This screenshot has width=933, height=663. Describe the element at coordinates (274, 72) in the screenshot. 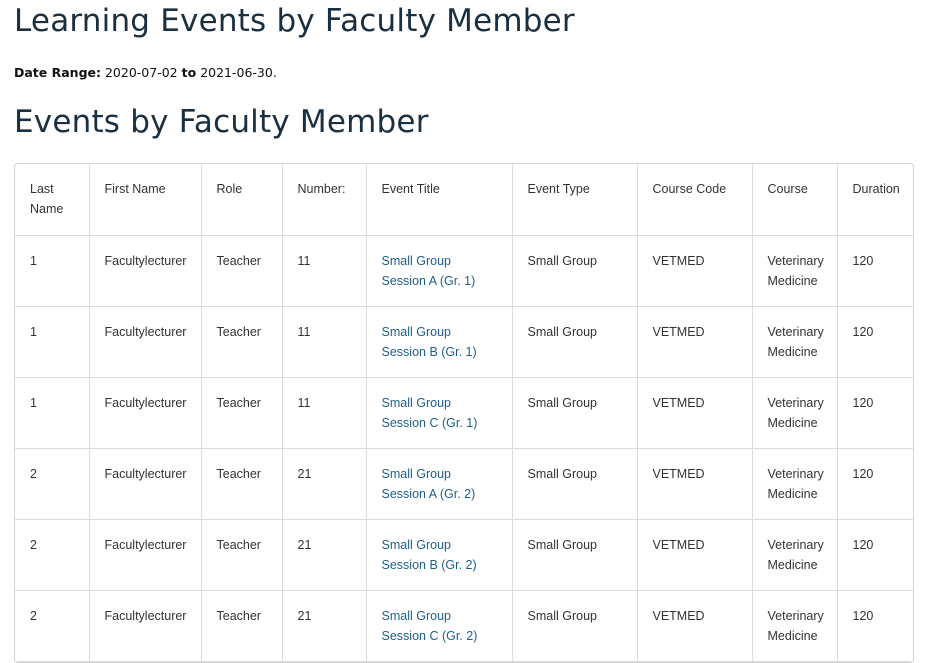

I see `date-range-suffix: .` at that location.